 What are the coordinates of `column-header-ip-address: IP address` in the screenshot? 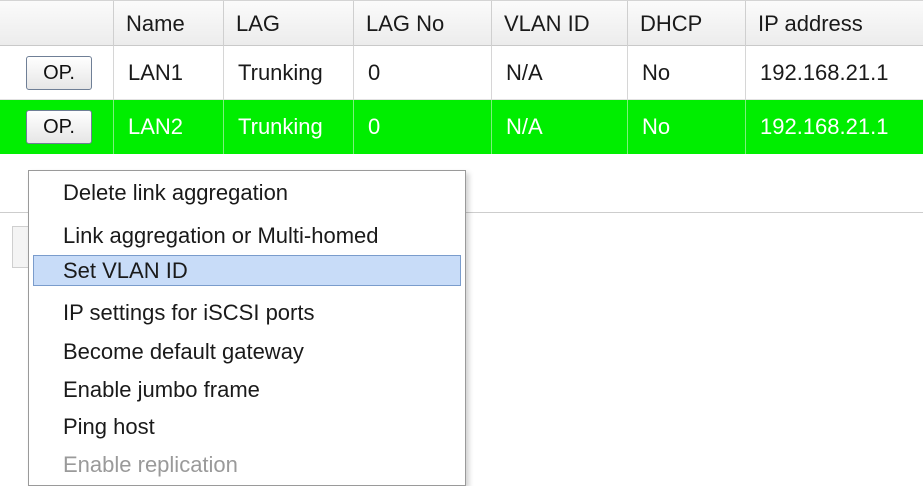 It's located at (834, 24).